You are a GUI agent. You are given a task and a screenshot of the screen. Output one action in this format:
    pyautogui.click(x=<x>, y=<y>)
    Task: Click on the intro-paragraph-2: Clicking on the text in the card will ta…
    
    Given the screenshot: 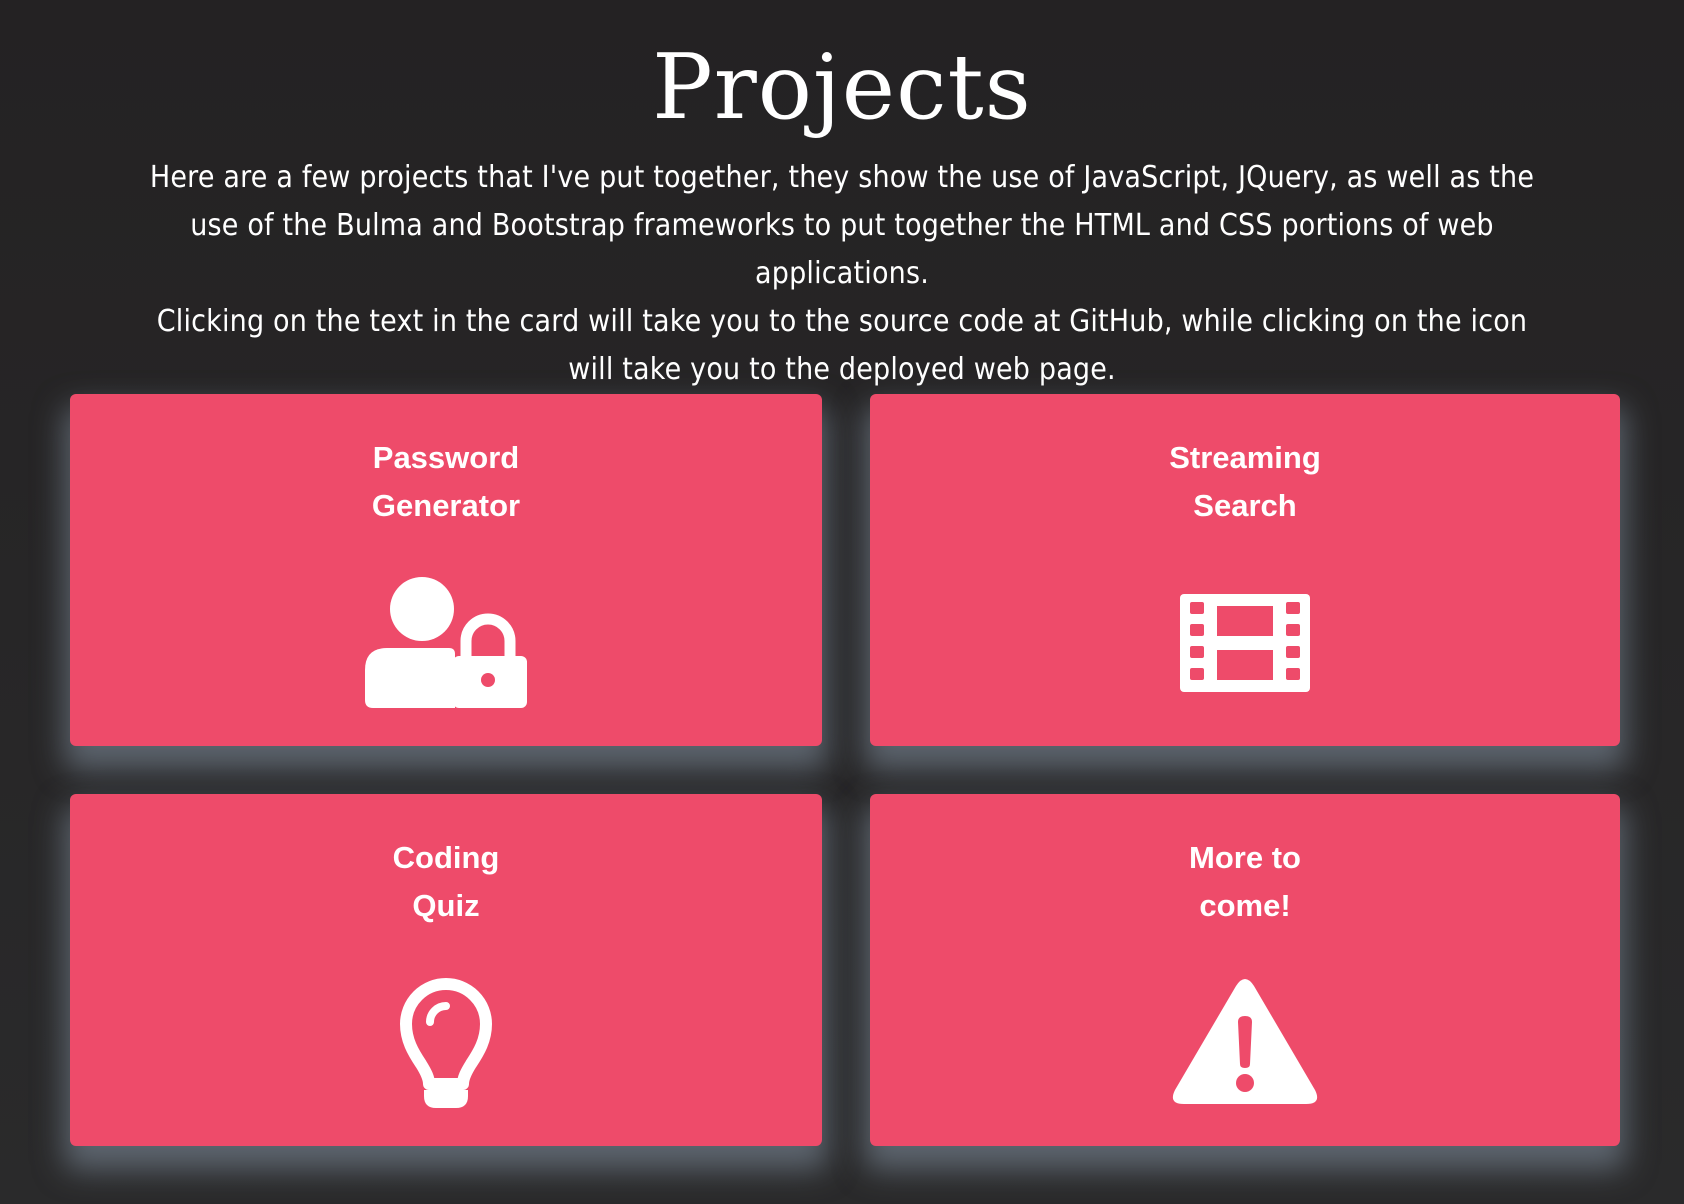 What is the action you would take?
    pyautogui.click(x=842, y=345)
    